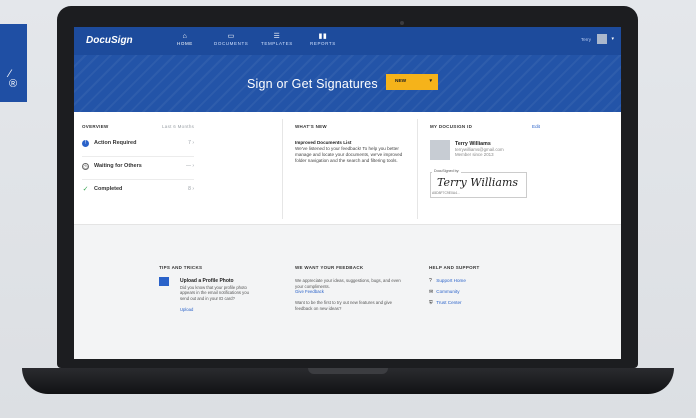 Image resolution: width=696 pixels, height=418 pixels. I want to click on nav-documents-label: DOCUMENTS, so click(231, 43).